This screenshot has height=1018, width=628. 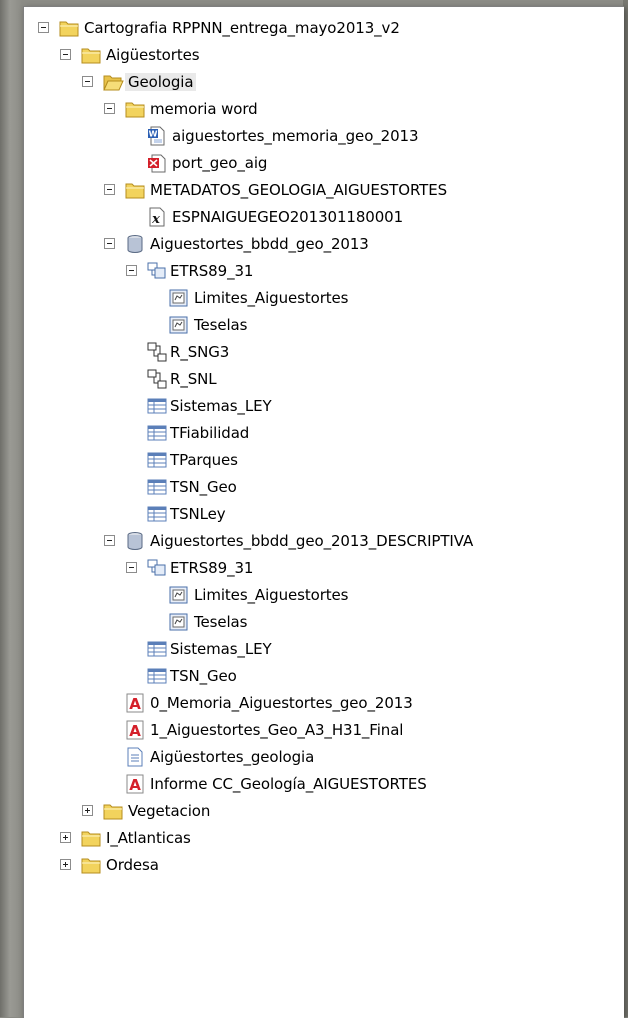 I want to click on tree-row-pdf: A 0_Memoria_Aiguestortes_geo_2013, so click(x=324, y=704).